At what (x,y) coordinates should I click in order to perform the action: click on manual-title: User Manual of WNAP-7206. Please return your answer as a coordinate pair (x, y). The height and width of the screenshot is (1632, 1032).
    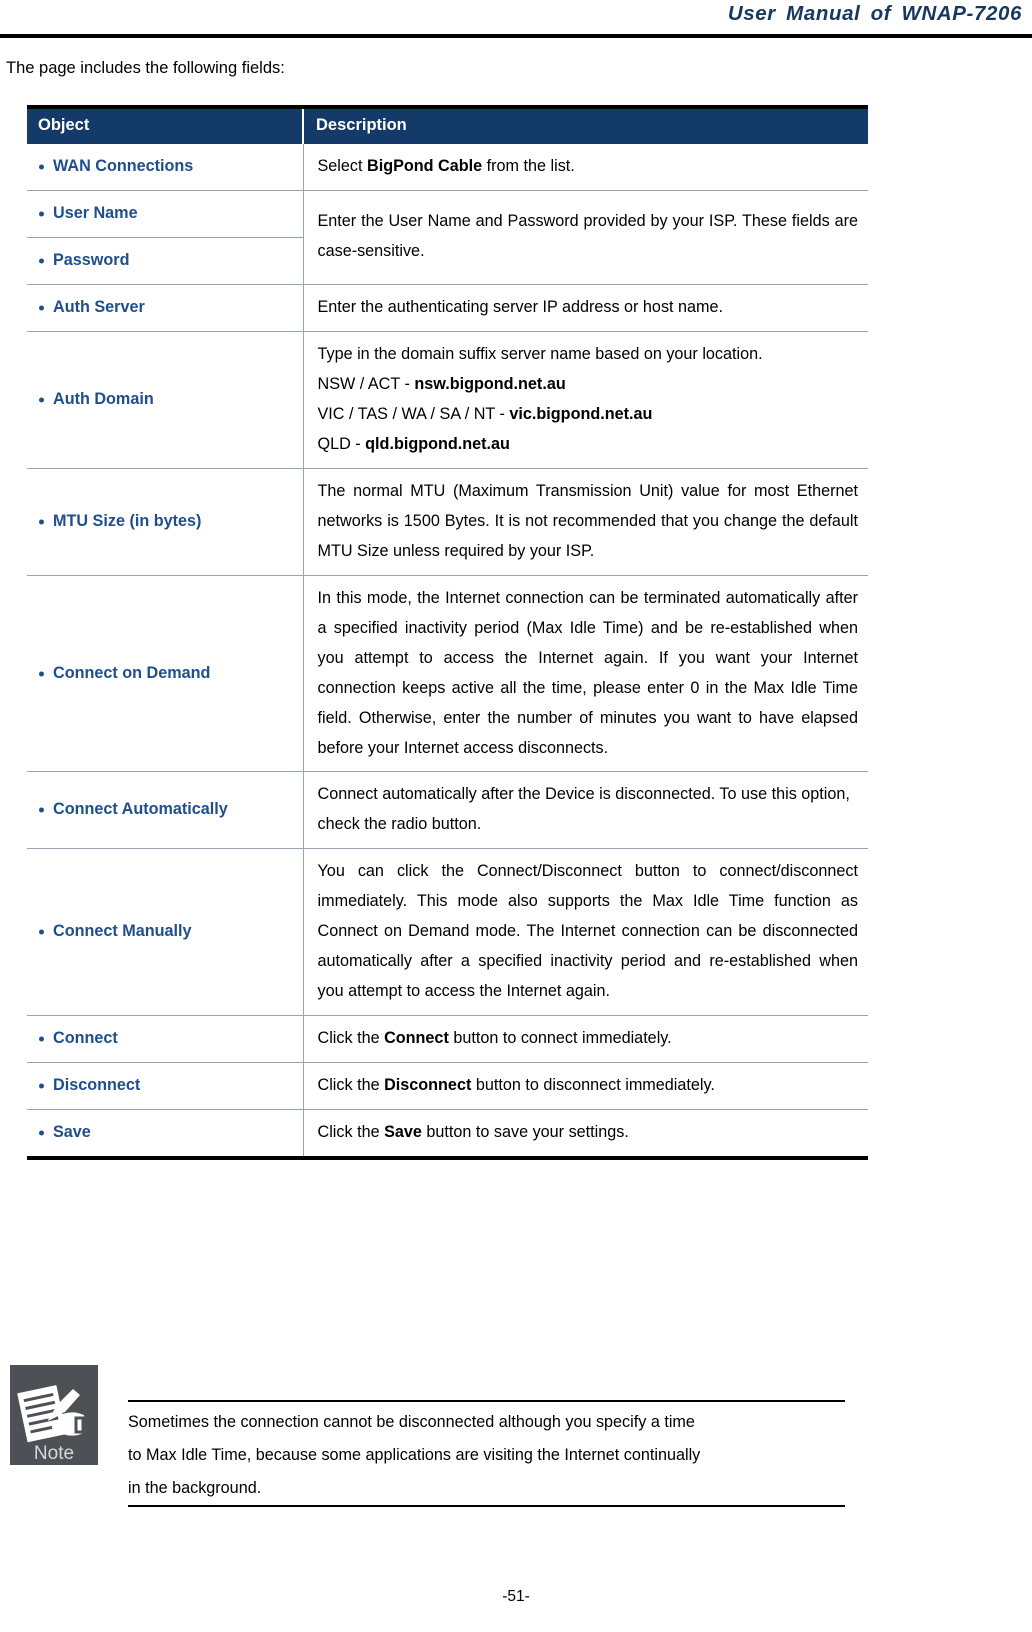
    Looking at the image, I should click on (874, 13).